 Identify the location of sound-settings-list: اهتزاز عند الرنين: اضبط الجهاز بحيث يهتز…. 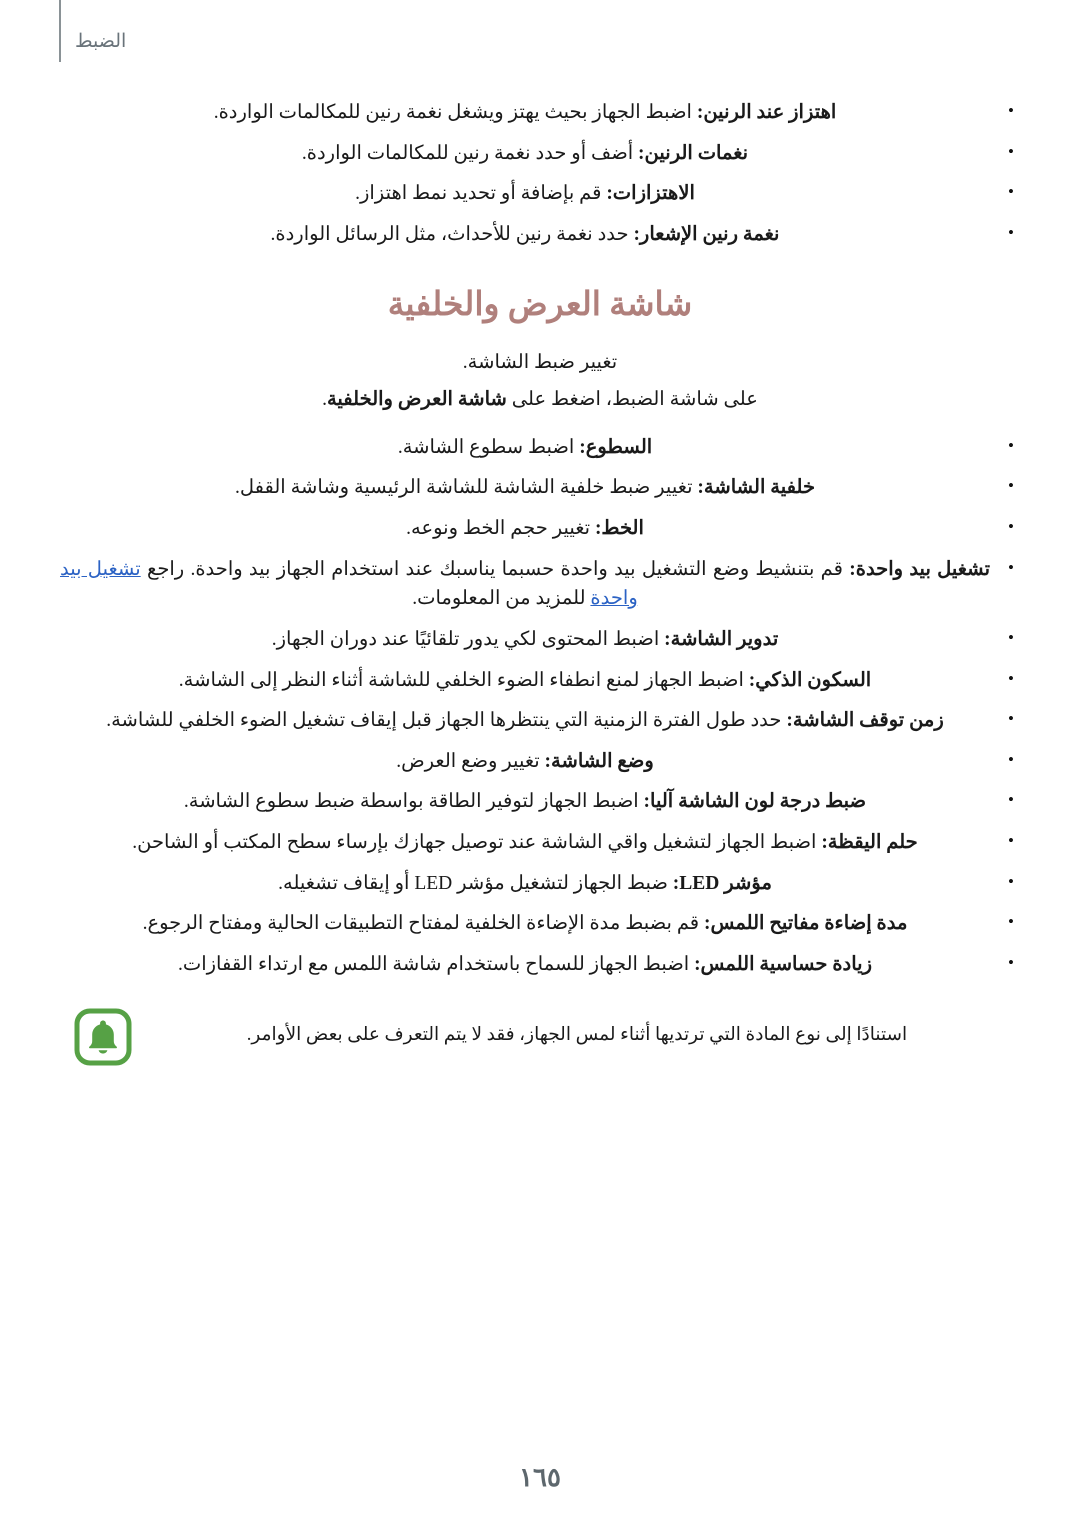
(540, 174).